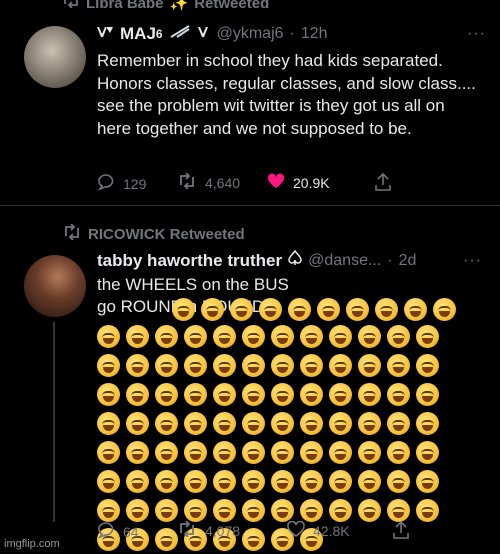 This screenshot has height=554, width=500. What do you see at coordinates (315, 311) in the screenshot?
I see `emoji-first-row` at bounding box center [315, 311].